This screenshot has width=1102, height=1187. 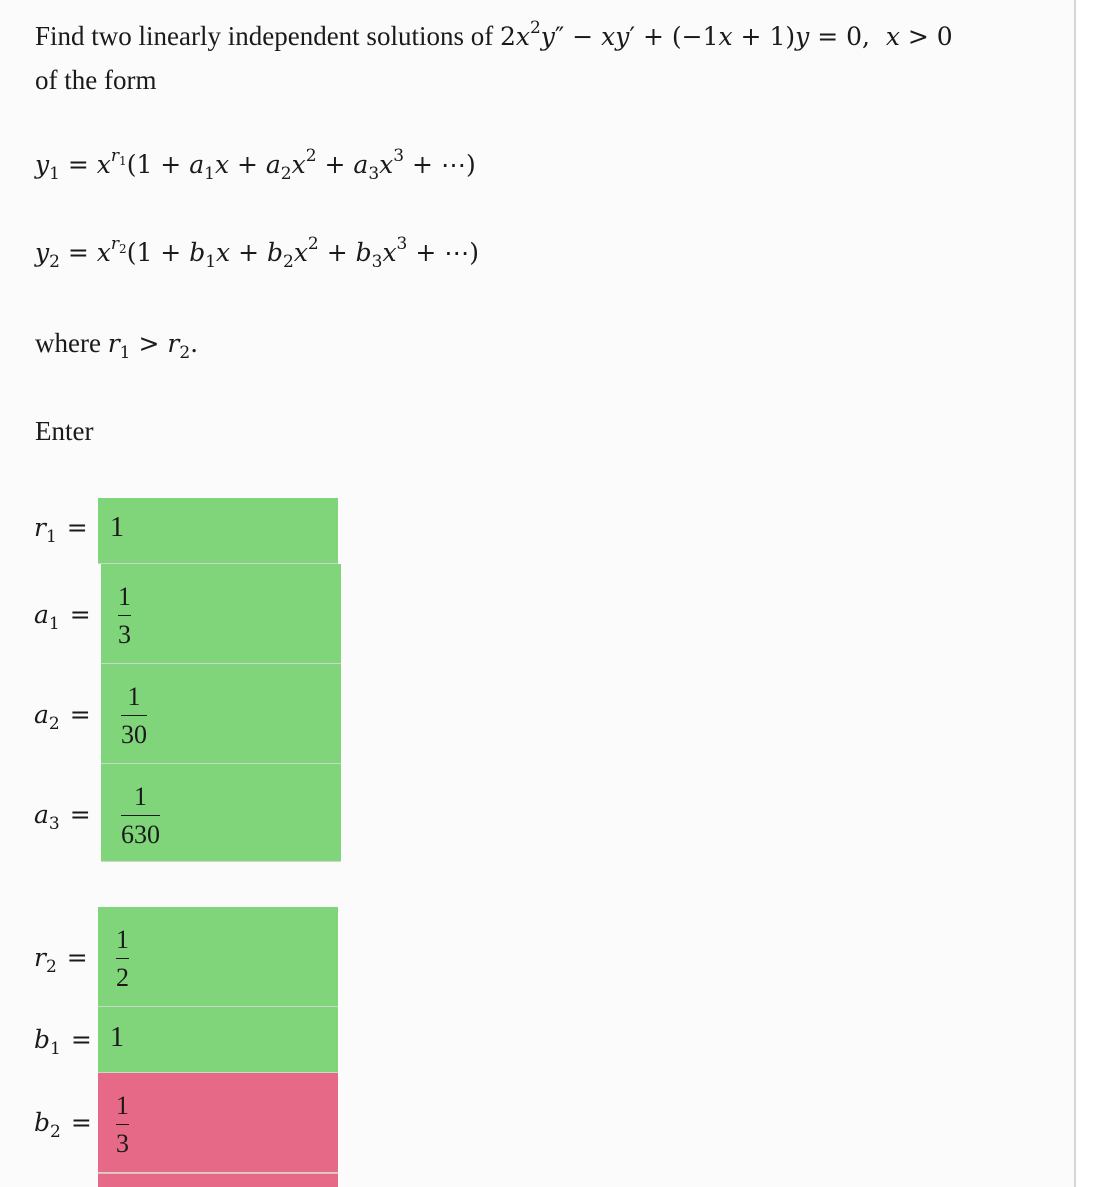 I want to click on a1-input: 13, so click(x=221, y=614).